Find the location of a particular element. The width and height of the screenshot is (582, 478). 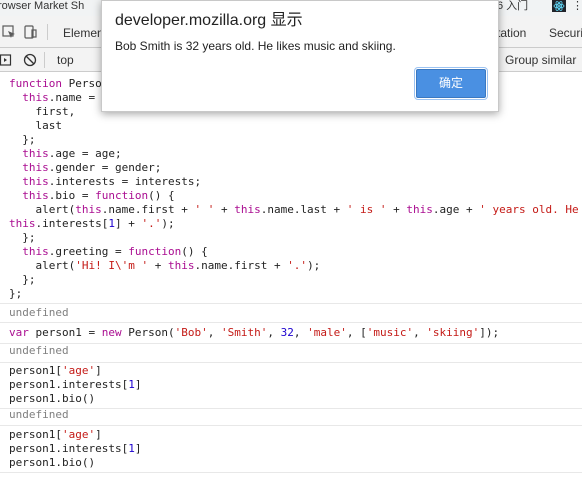

more-icon: ⋮ is located at coordinates (577, 6).